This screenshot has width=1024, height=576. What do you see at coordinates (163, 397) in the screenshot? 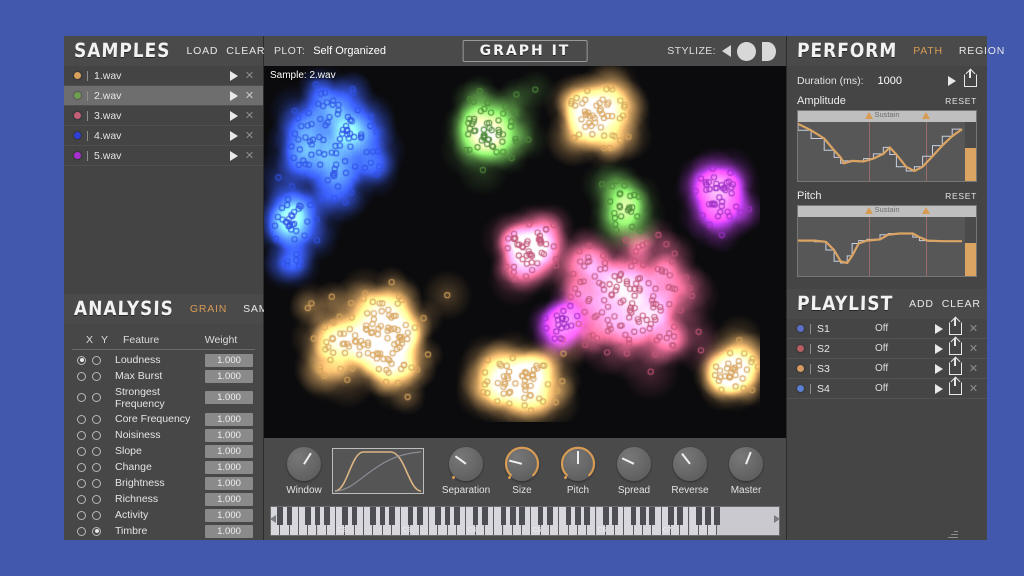
I see `feature-row: Strongest Frequency 1.000` at bounding box center [163, 397].